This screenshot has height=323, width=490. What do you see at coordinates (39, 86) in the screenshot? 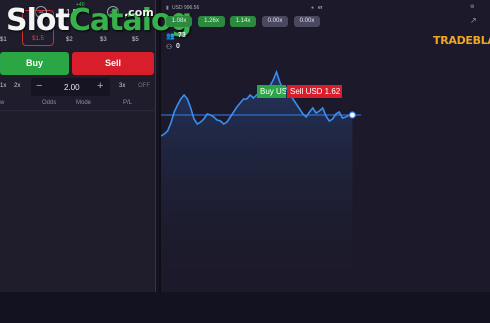
I see `stake-minus-icon: −` at bounding box center [39, 86].